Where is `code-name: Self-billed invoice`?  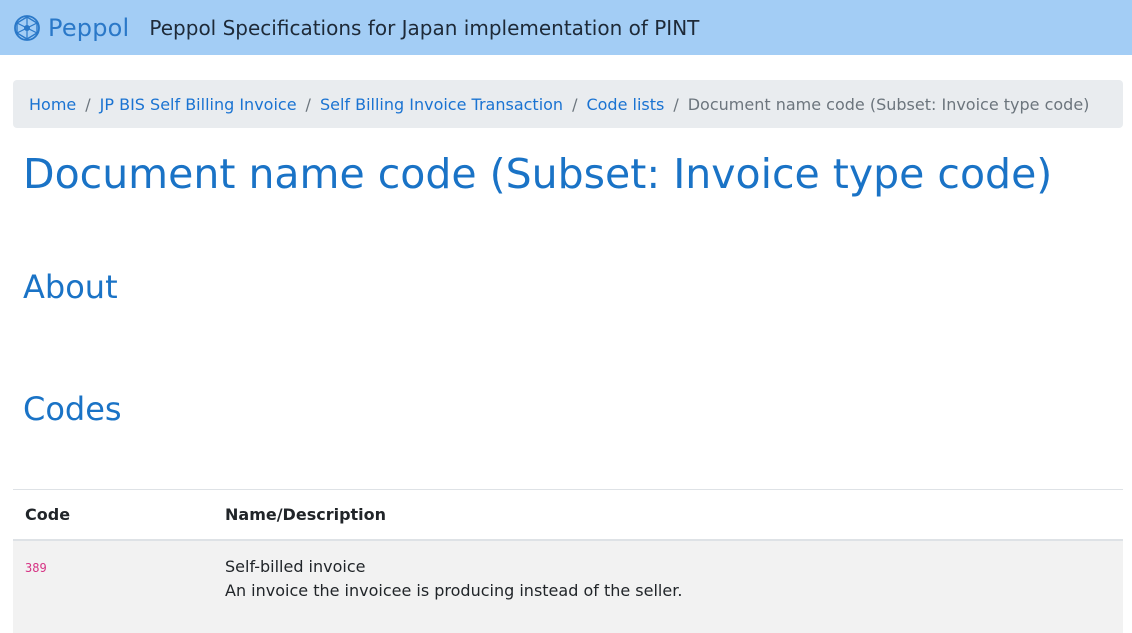
code-name: Self-billed invoice is located at coordinates (295, 566).